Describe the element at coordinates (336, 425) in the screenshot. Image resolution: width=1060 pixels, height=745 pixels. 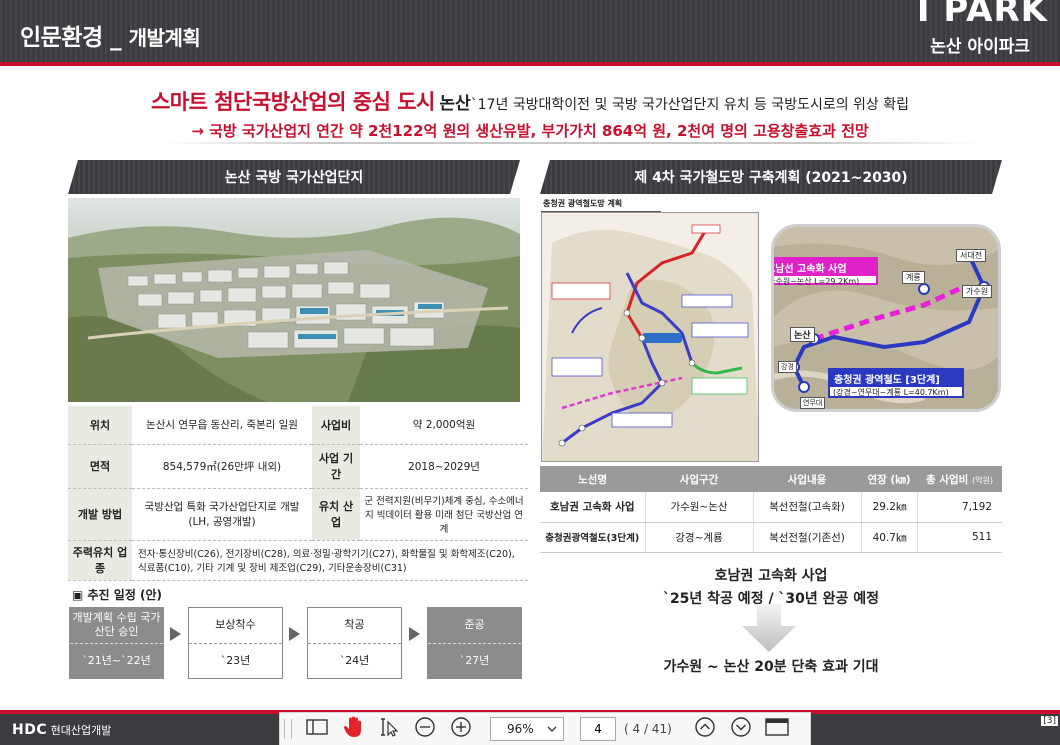
I see `info-key-cost: 사업비` at that location.